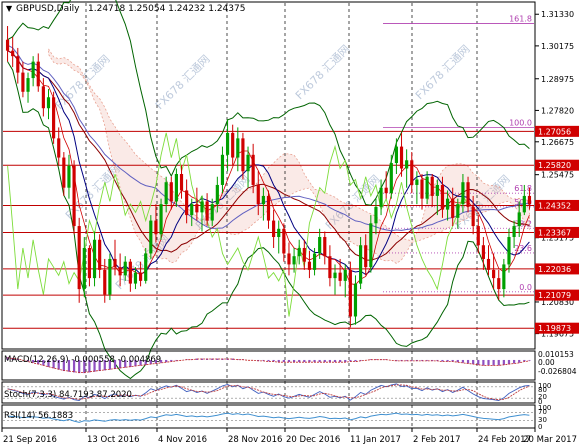 This screenshot has height=448, width=579. Describe the element at coordinates (9, 8) in the screenshot. I see `header-arrow-icon: ▼` at that location.